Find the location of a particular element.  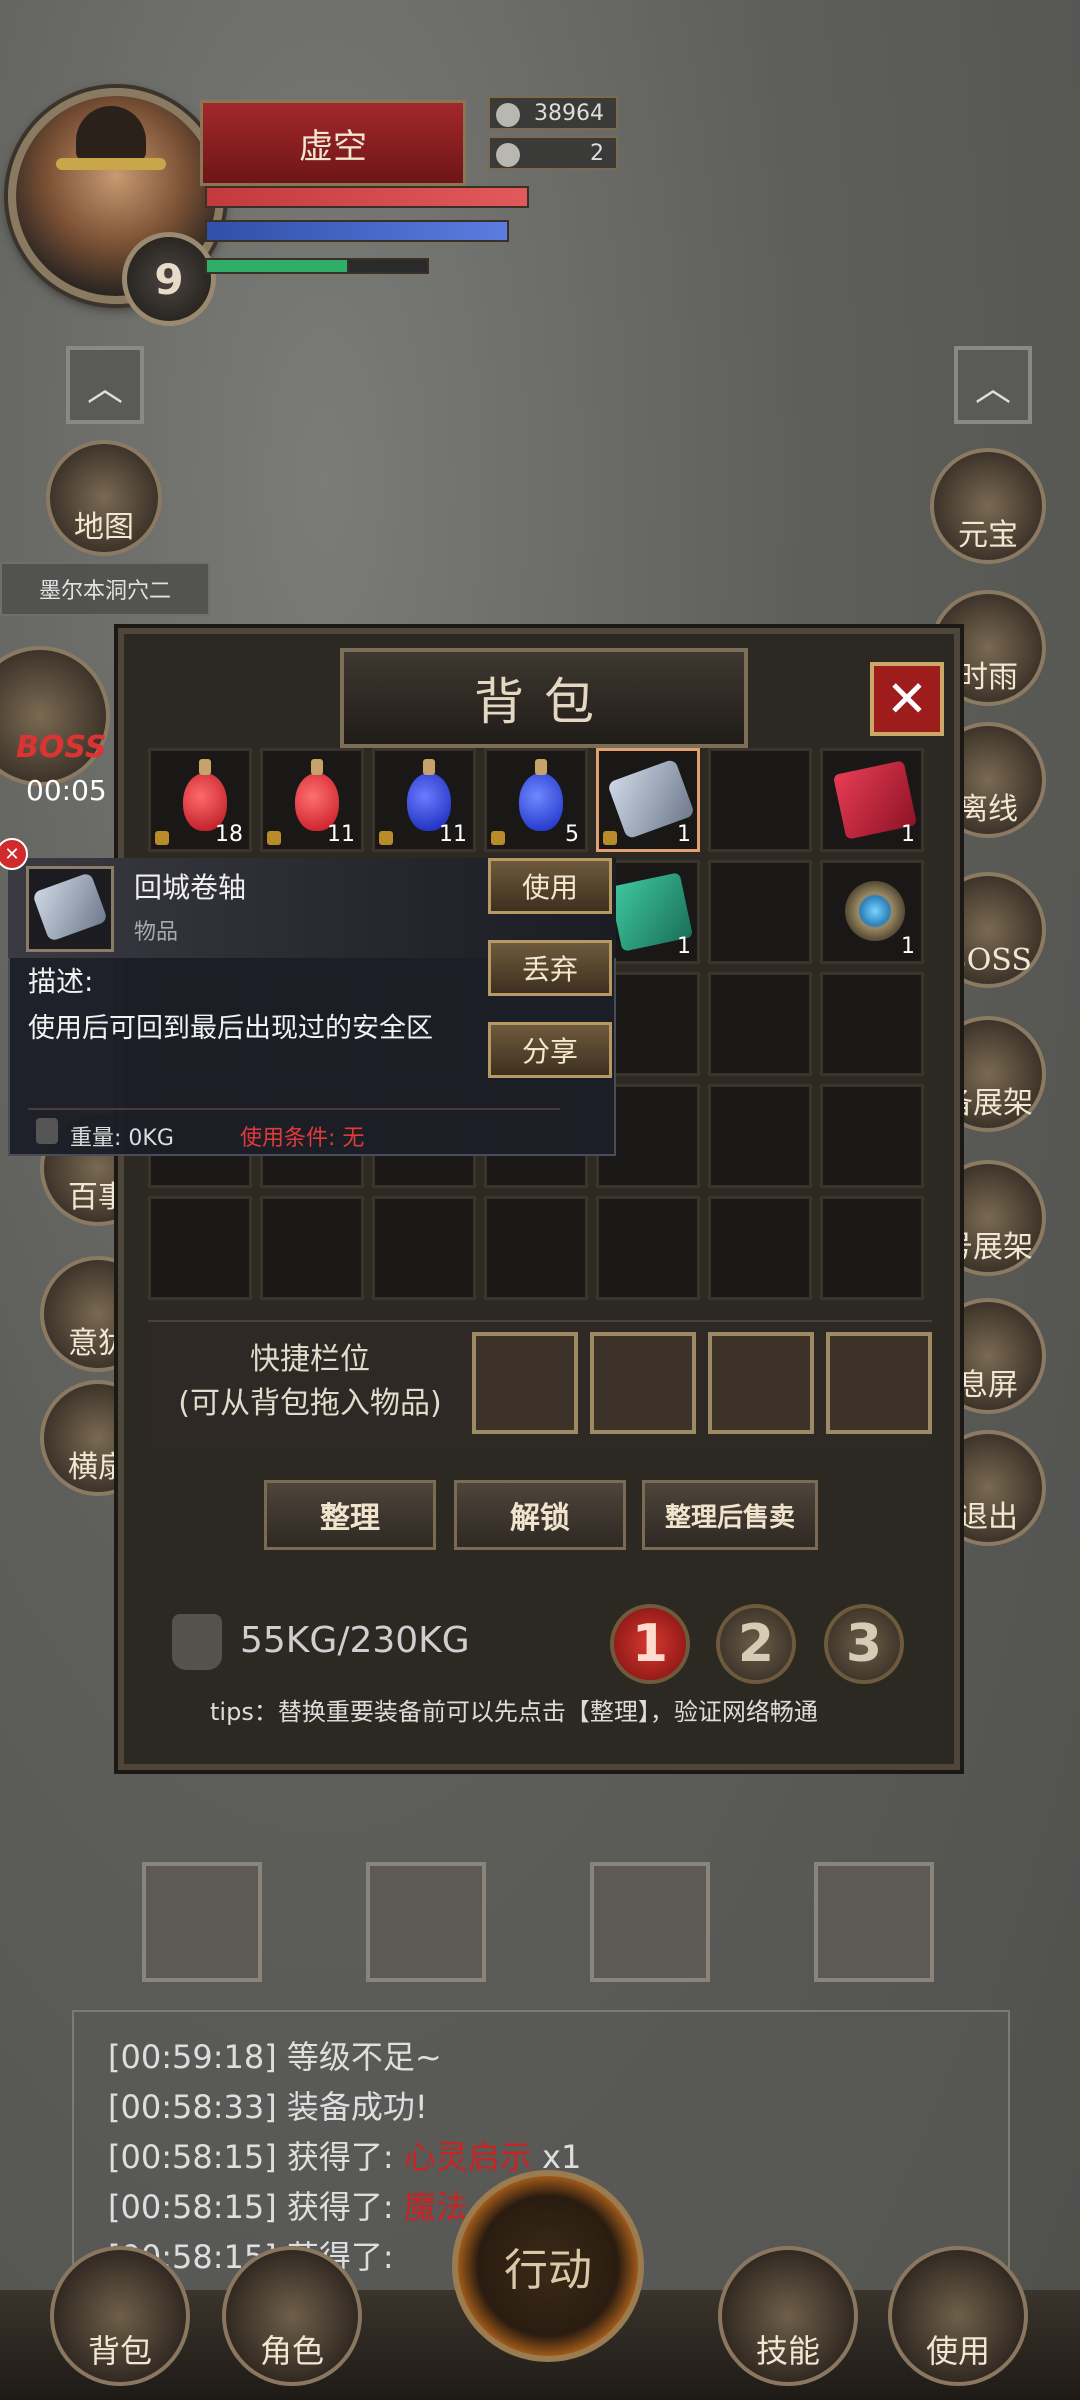

ingot-icon is located at coordinates (508, 155).